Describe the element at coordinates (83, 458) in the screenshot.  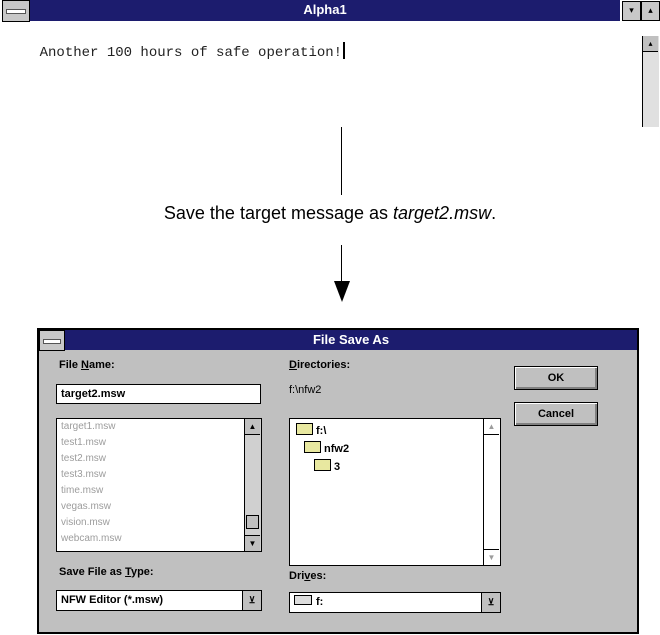
I see `file-list-item: test2.msw` at that location.